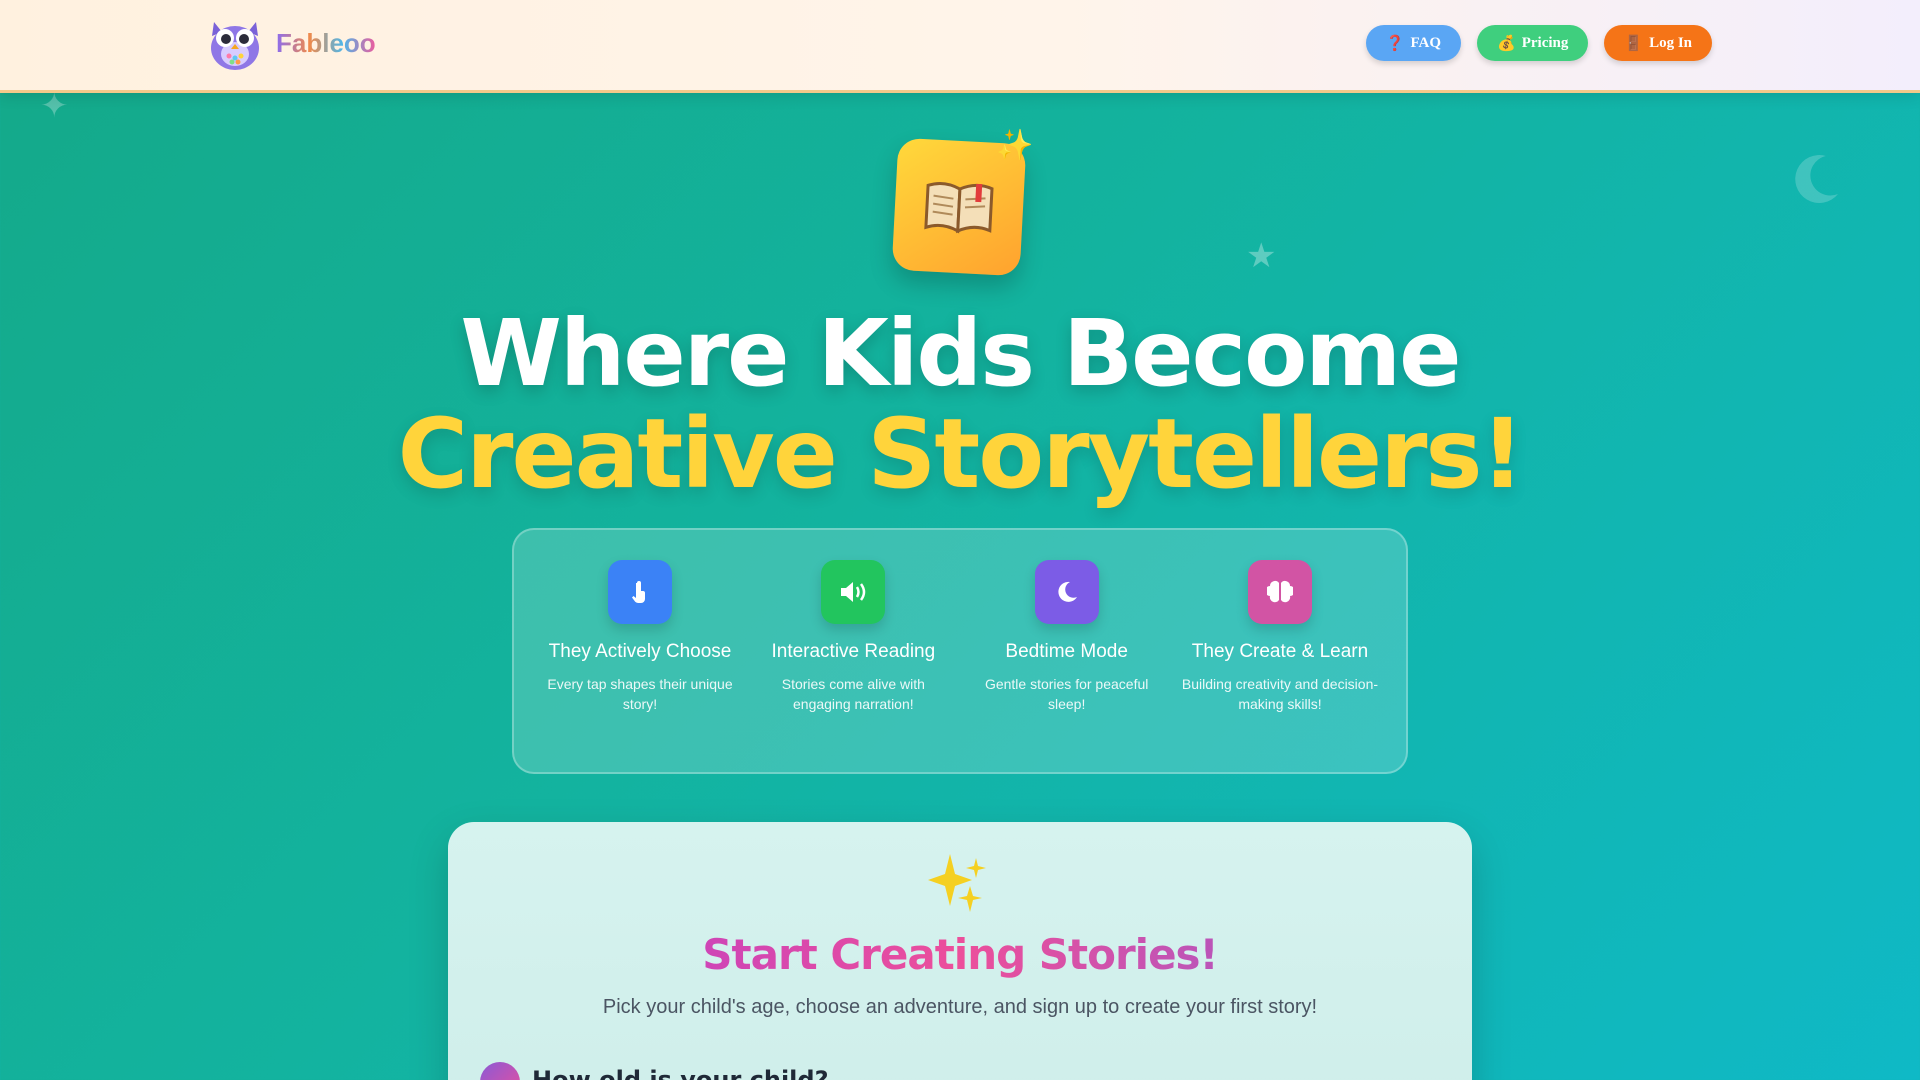 The image size is (1920, 1080). I want to click on owl-logo-icon, so click(235, 43).